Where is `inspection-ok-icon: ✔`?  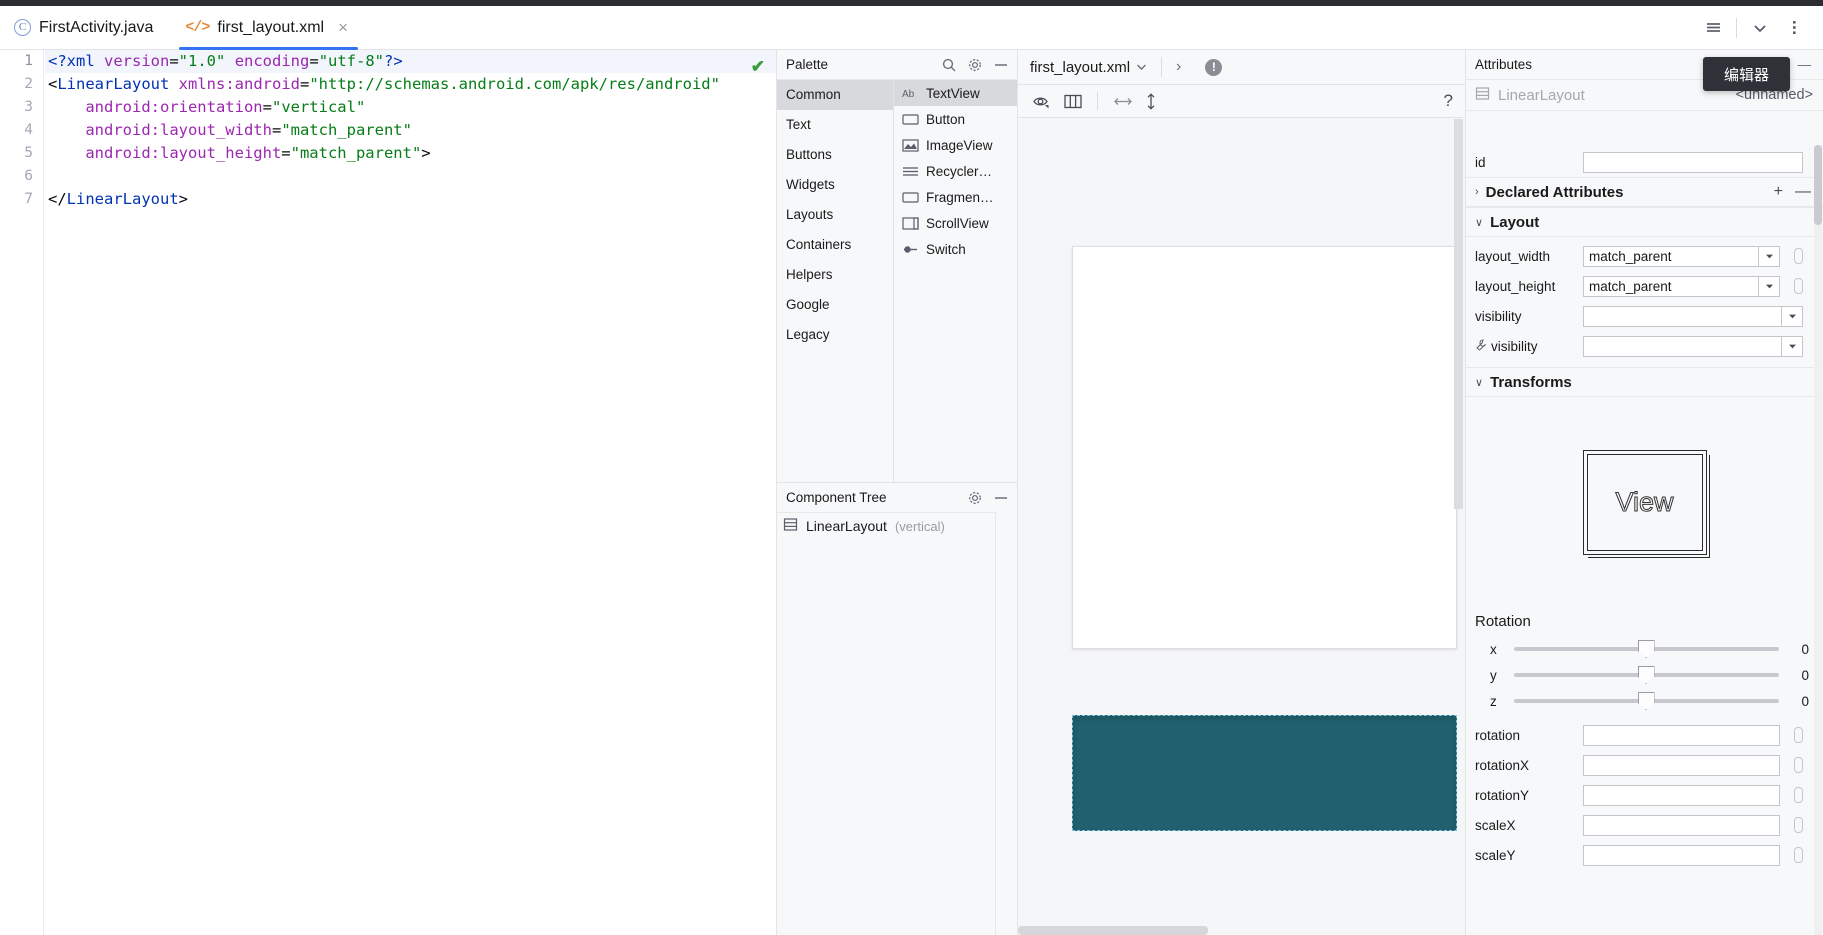 inspection-ok-icon: ✔ is located at coordinates (758, 67).